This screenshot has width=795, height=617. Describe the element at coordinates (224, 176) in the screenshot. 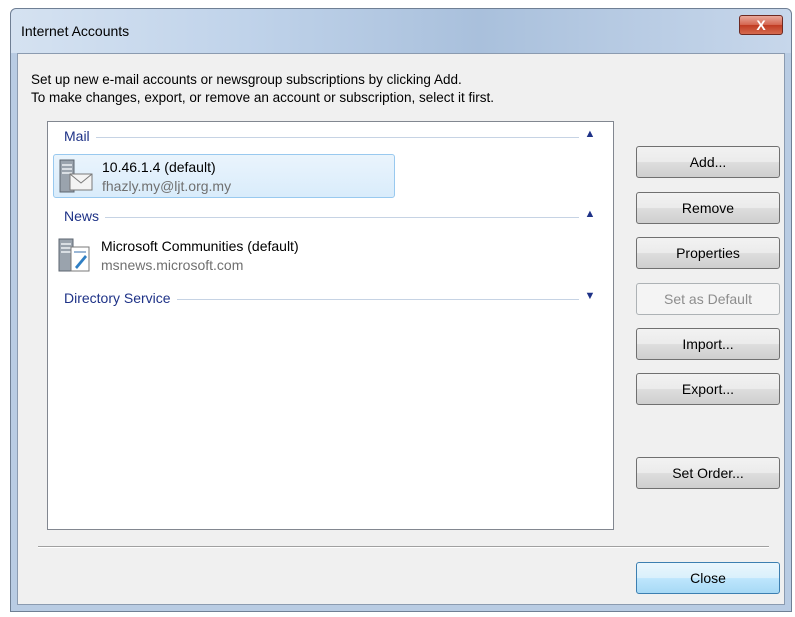

I see `account-item-mail: 10.46.1.4 (default) fhazly.my@ljt.org.my` at that location.